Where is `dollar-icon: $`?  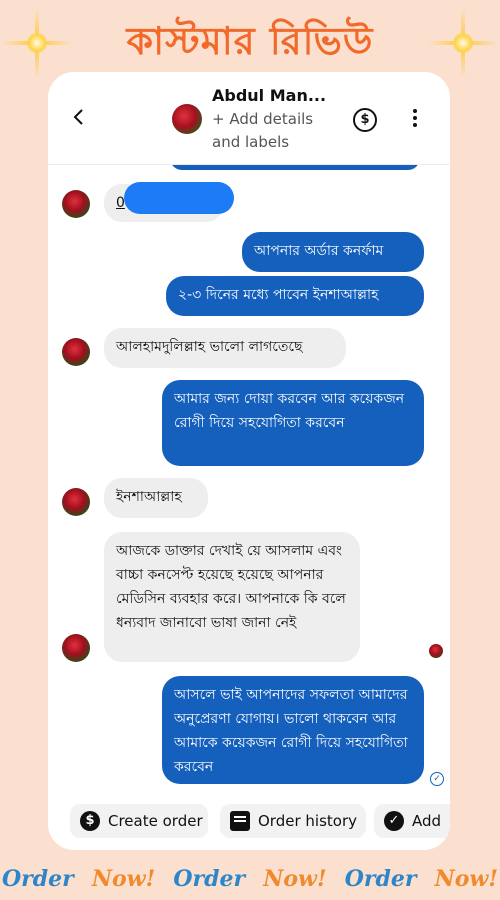 dollar-icon: $ is located at coordinates (365, 120).